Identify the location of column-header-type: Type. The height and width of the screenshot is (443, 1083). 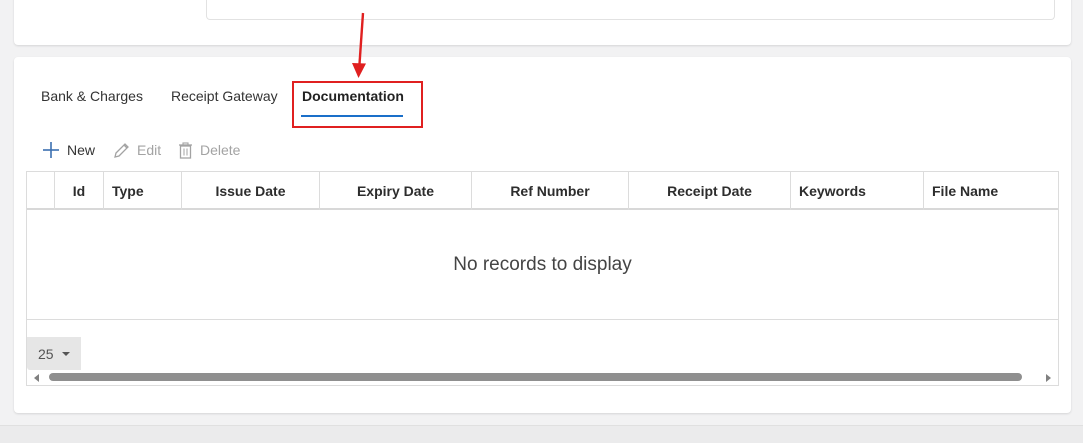
(143, 191).